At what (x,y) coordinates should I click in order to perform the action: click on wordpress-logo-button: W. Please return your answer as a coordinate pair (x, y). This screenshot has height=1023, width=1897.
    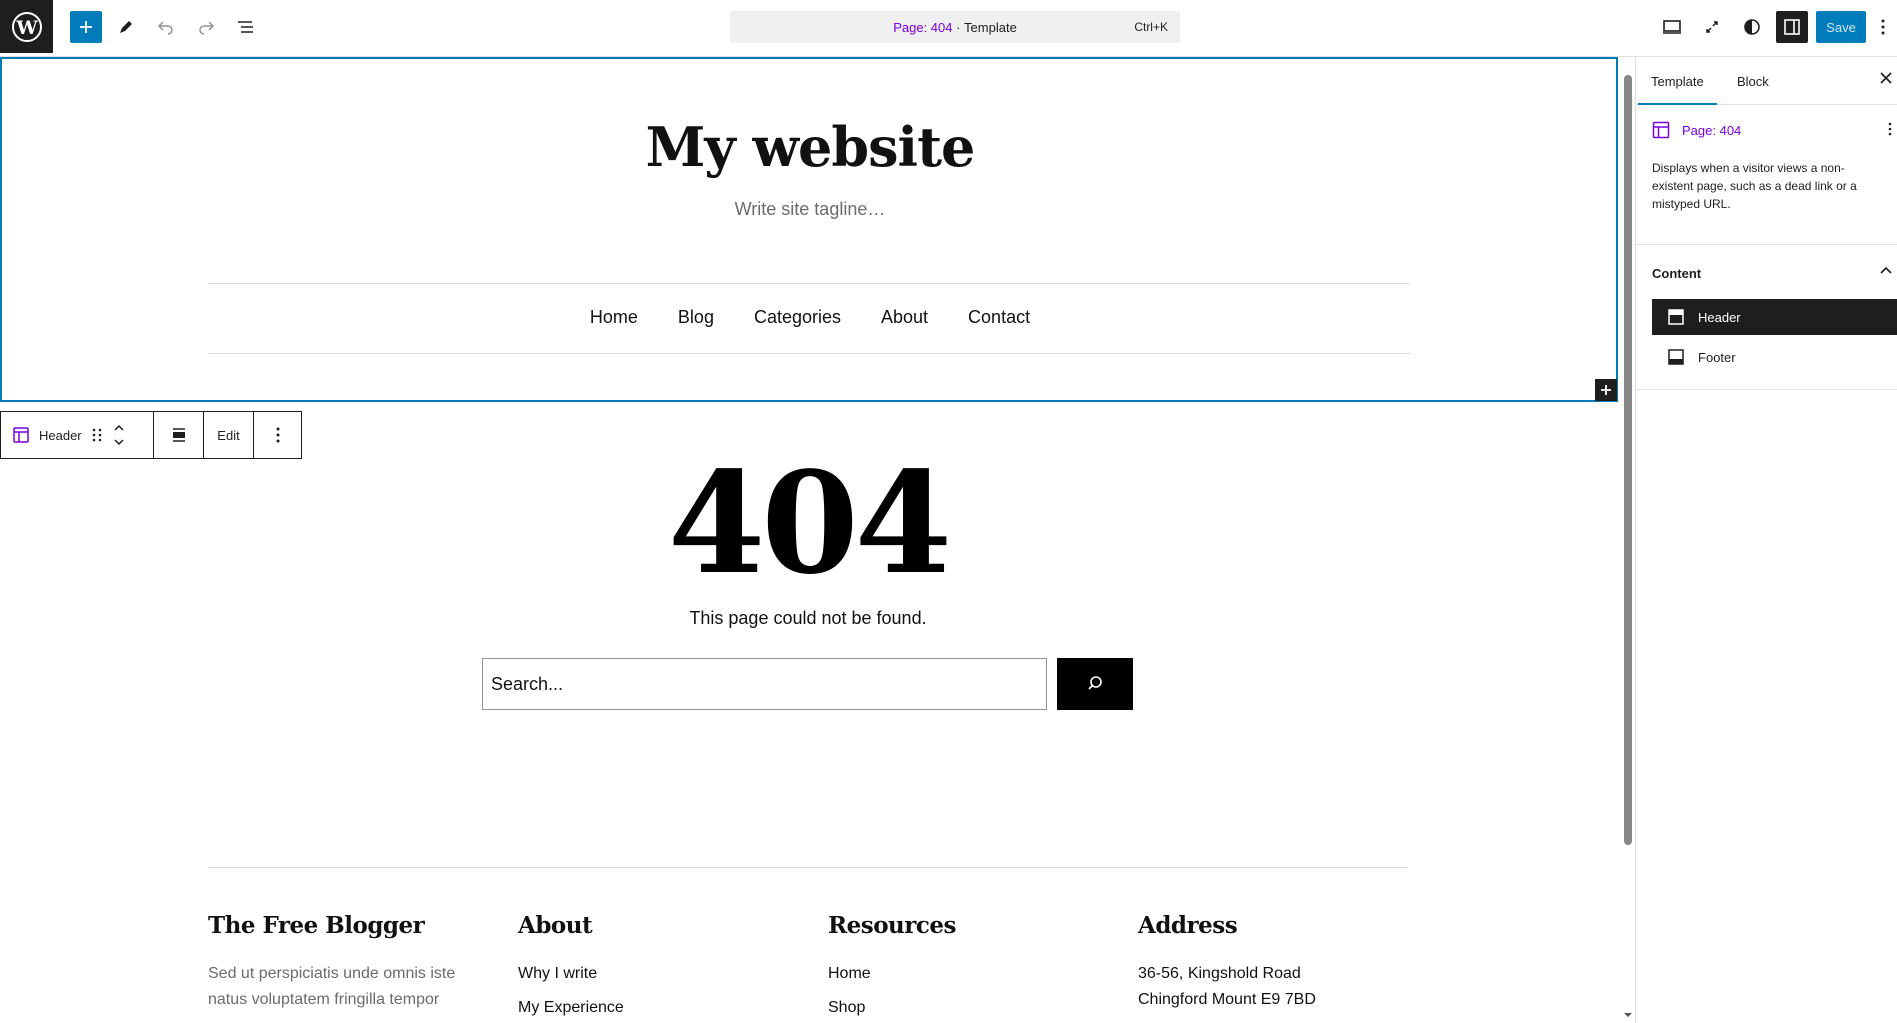
    Looking at the image, I should click on (26, 26).